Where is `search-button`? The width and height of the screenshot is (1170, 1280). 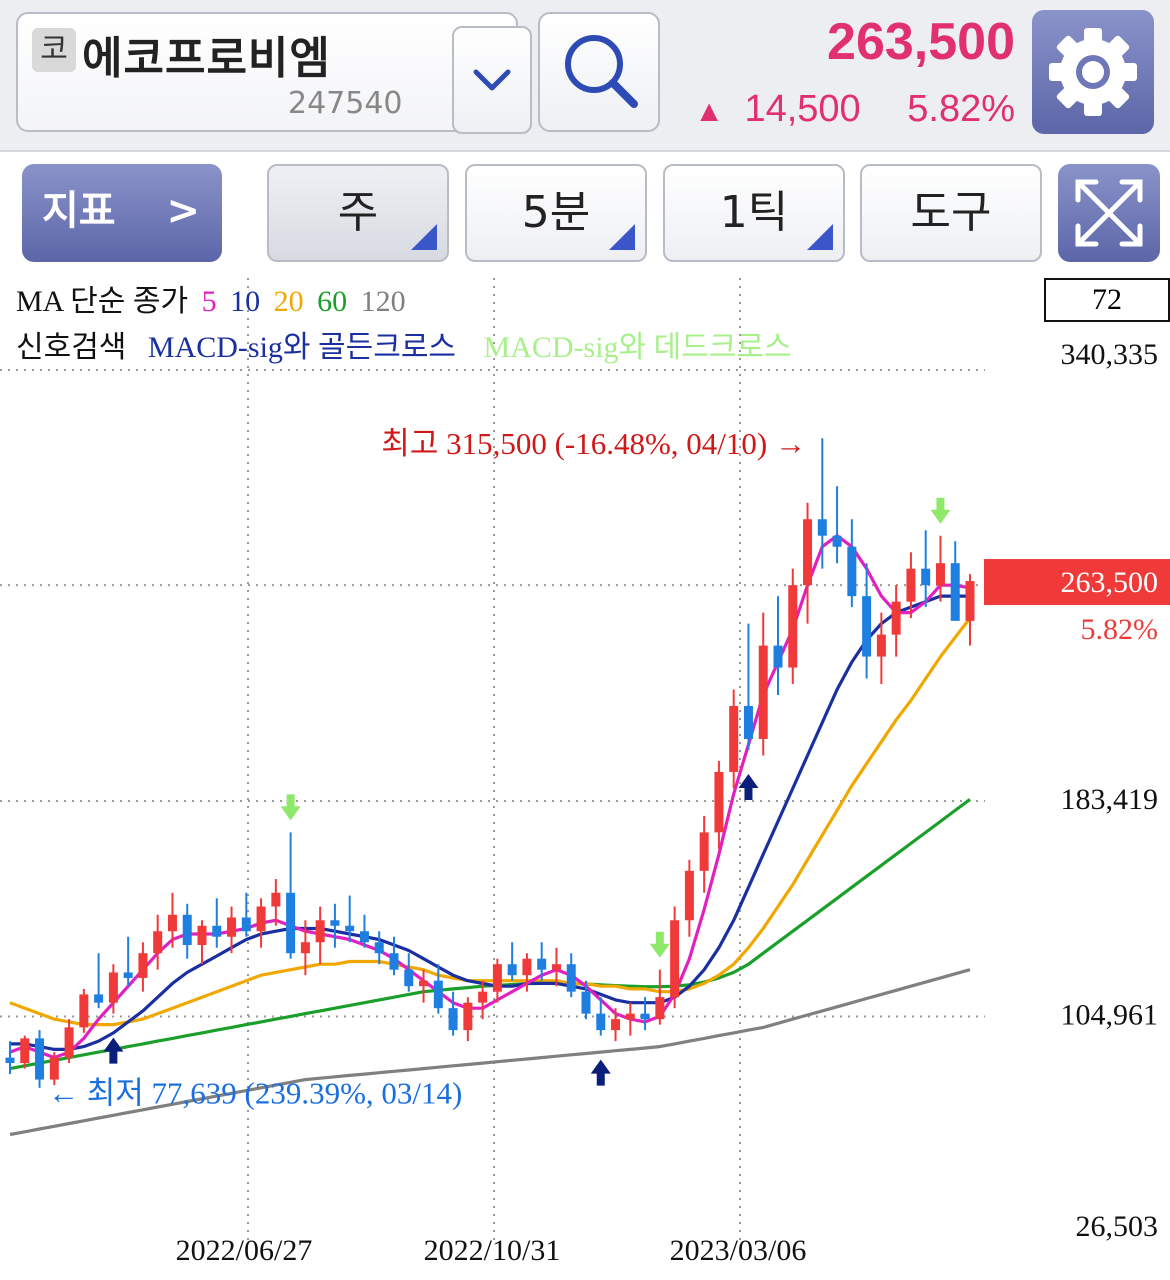
search-button is located at coordinates (599, 72).